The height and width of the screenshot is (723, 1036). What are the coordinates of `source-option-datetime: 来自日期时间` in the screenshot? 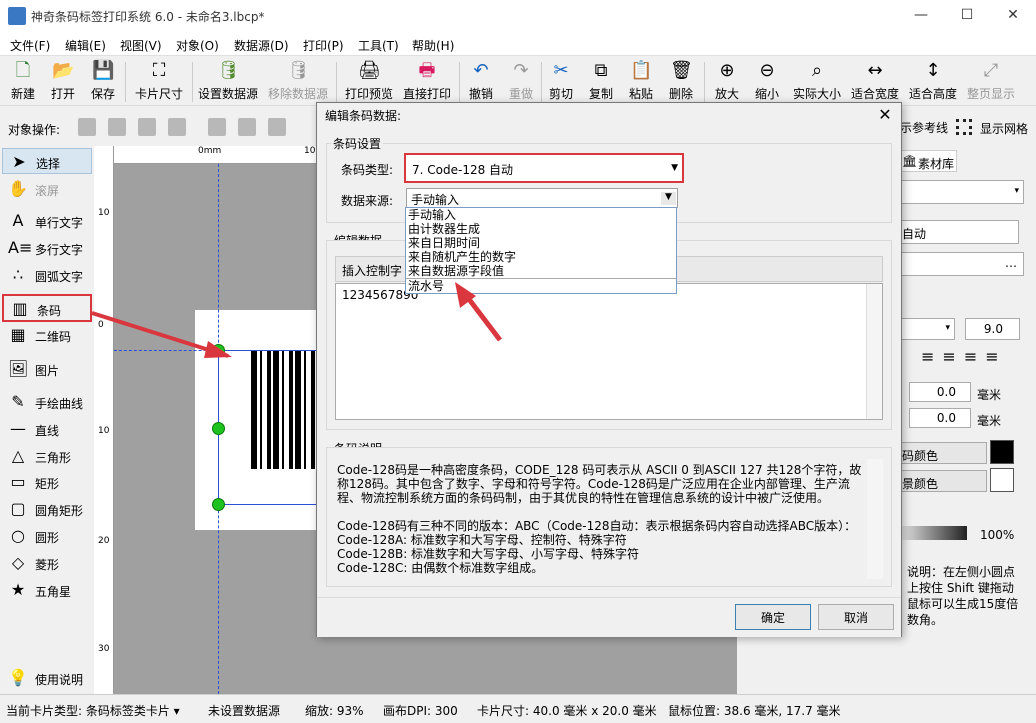 It's located at (541, 243).